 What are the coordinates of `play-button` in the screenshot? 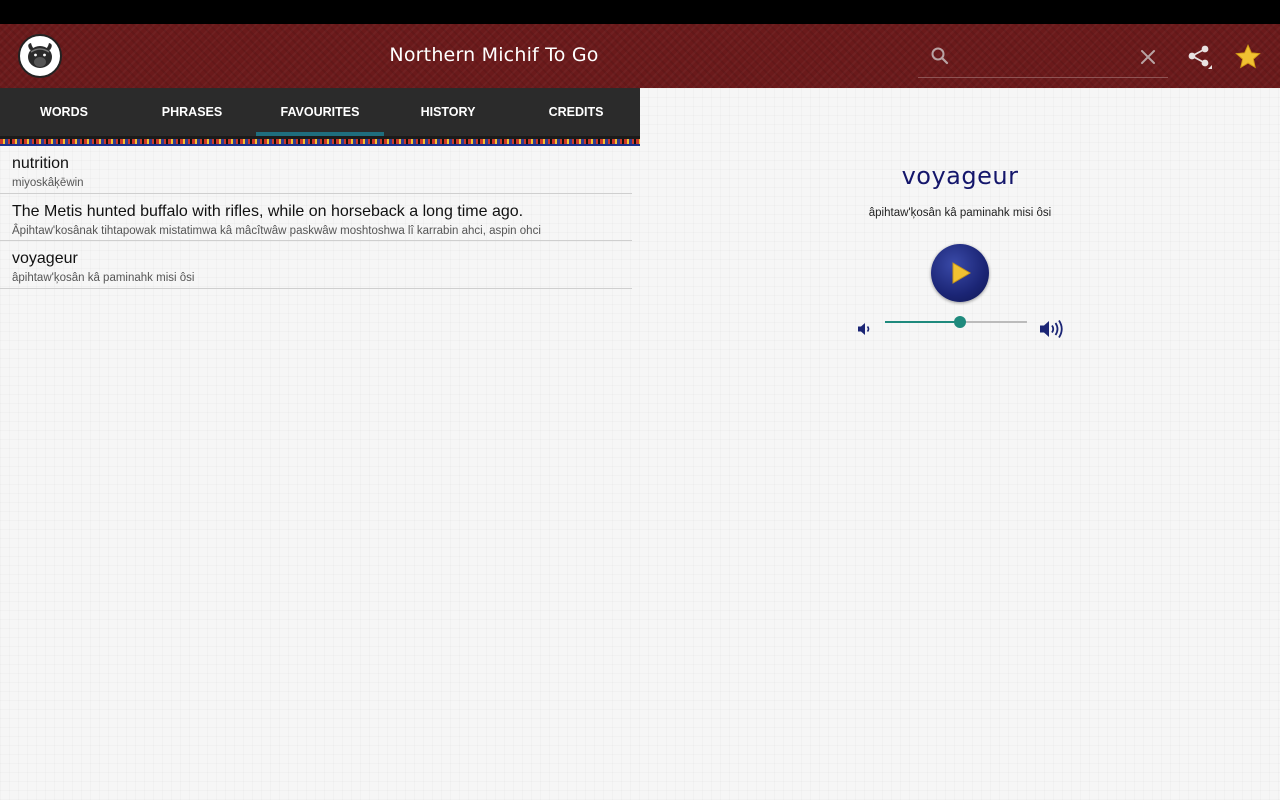 It's located at (960, 273).